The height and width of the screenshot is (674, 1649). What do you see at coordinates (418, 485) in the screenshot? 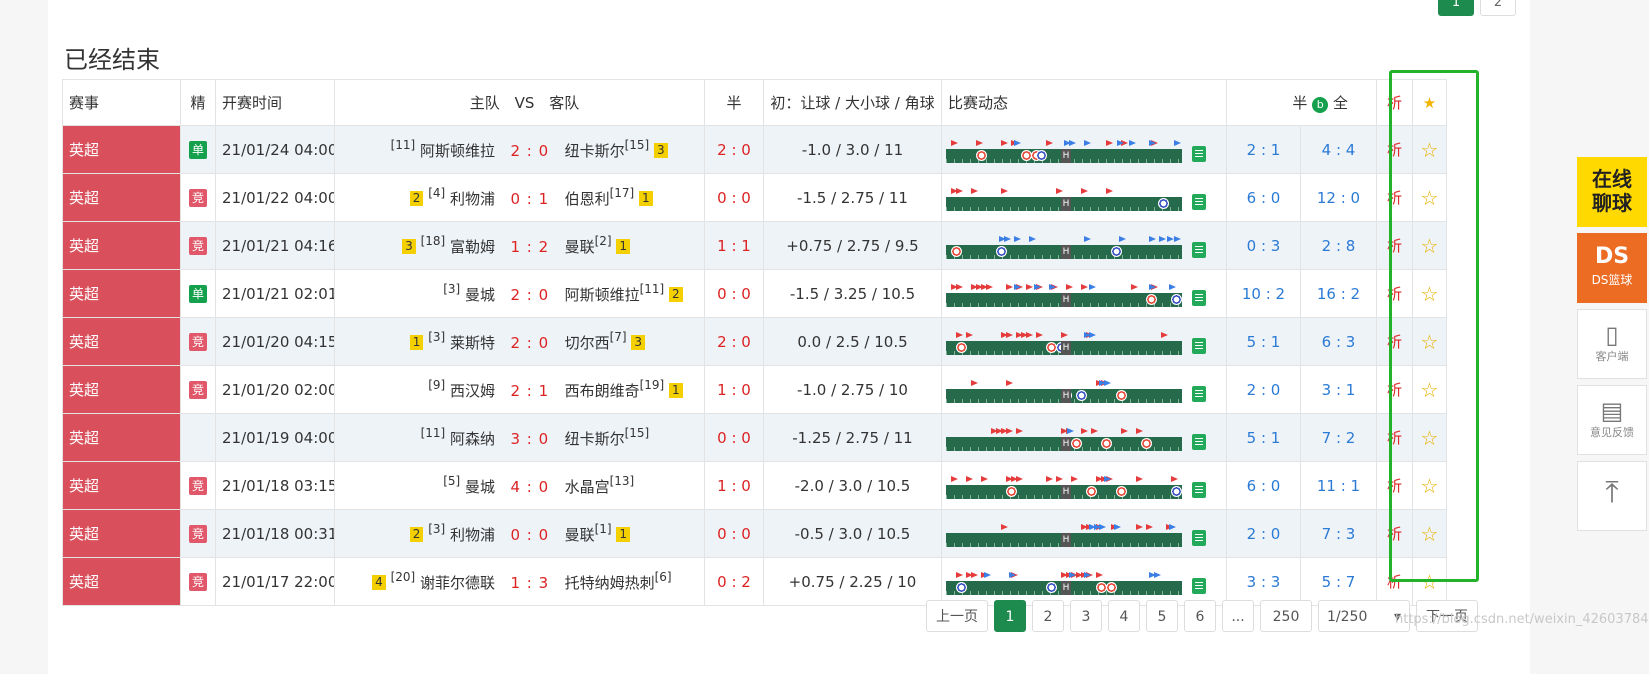
I see `home-team: [5] 曼城` at bounding box center [418, 485].